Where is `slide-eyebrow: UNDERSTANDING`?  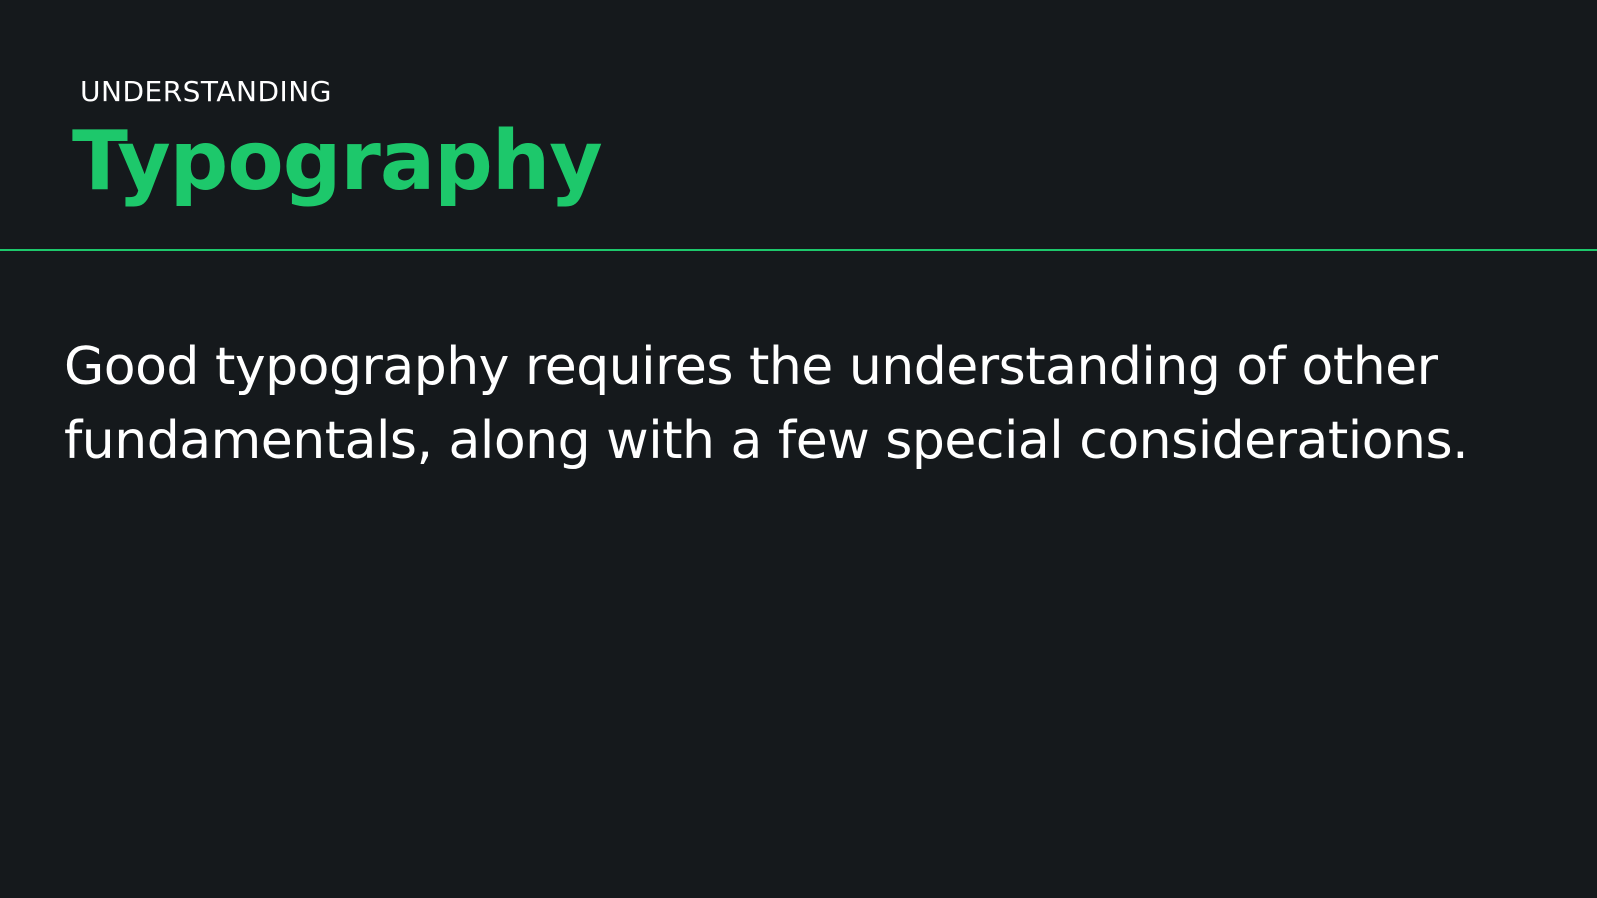 slide-eyebrow: UNDERSTANDING is located at coordinates (206, 91).